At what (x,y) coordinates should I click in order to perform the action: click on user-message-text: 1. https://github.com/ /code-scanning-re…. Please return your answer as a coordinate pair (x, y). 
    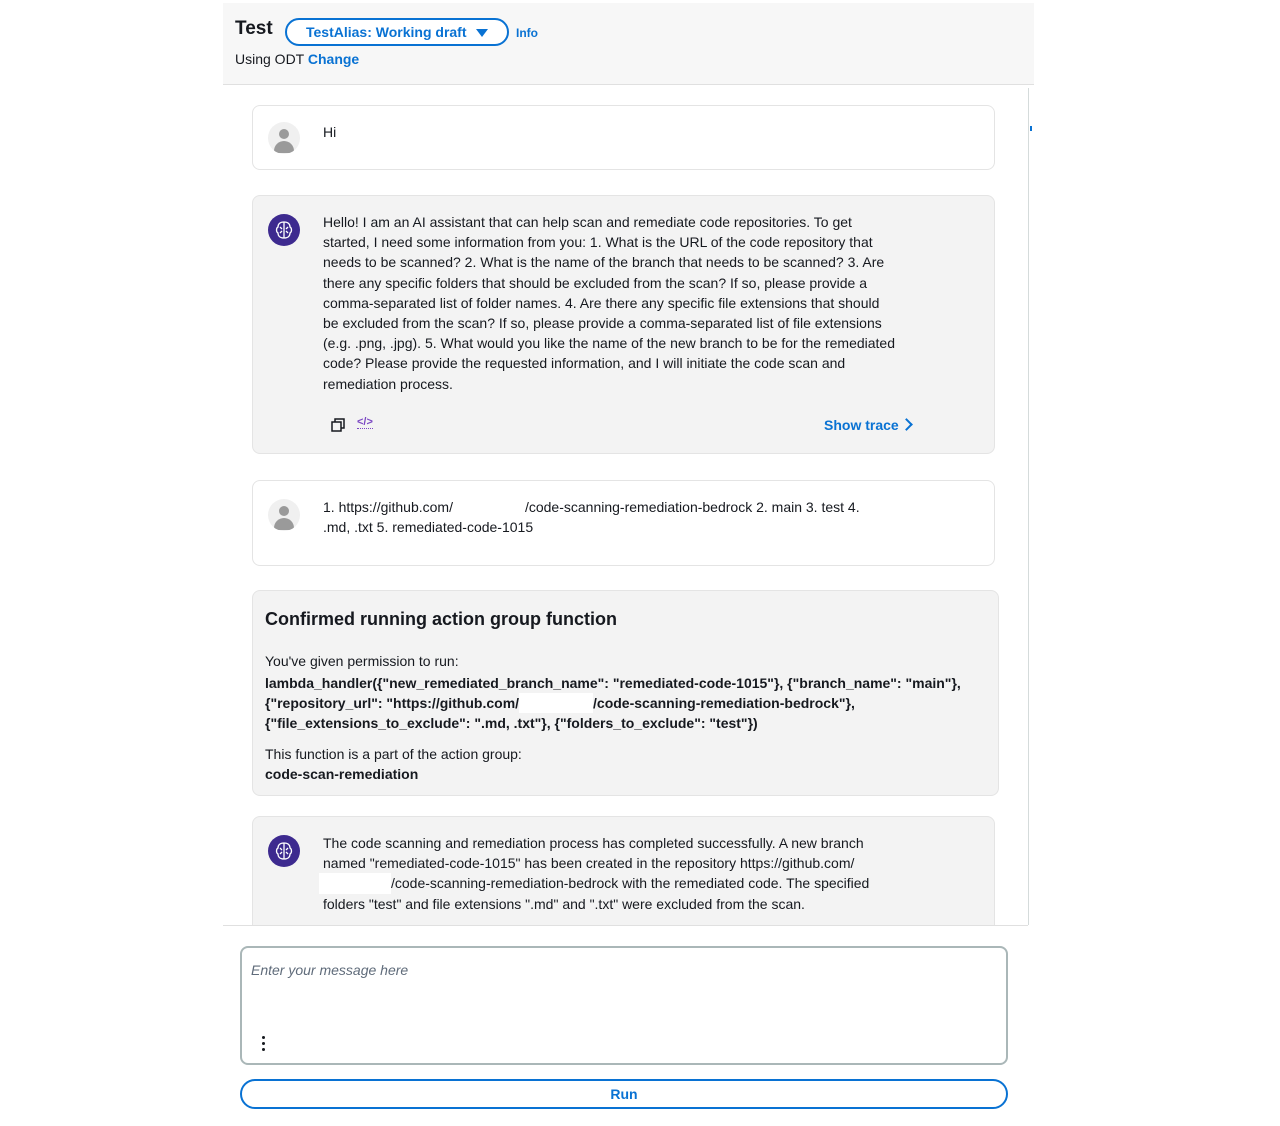
    Looking at the image, I should click on (591, 516).